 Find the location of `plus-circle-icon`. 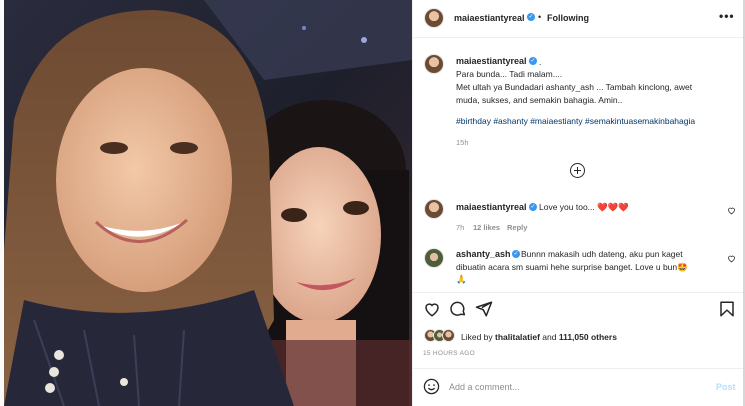

plus-circle-icon is located at coordinates (577, 170).